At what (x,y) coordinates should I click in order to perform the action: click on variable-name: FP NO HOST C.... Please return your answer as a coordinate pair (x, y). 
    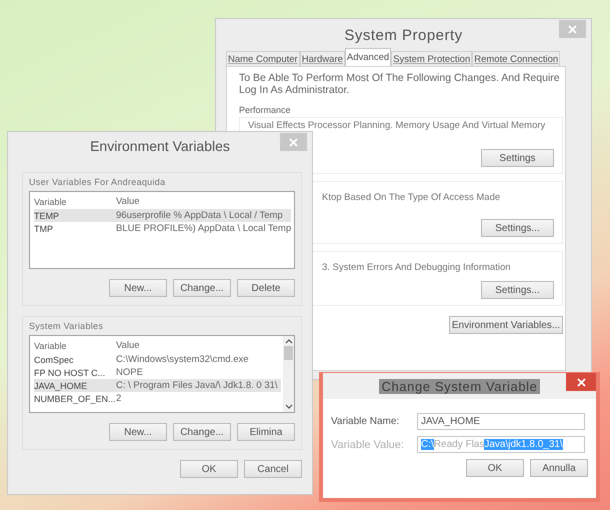
    Looking at the image, I should click on (70, 373).